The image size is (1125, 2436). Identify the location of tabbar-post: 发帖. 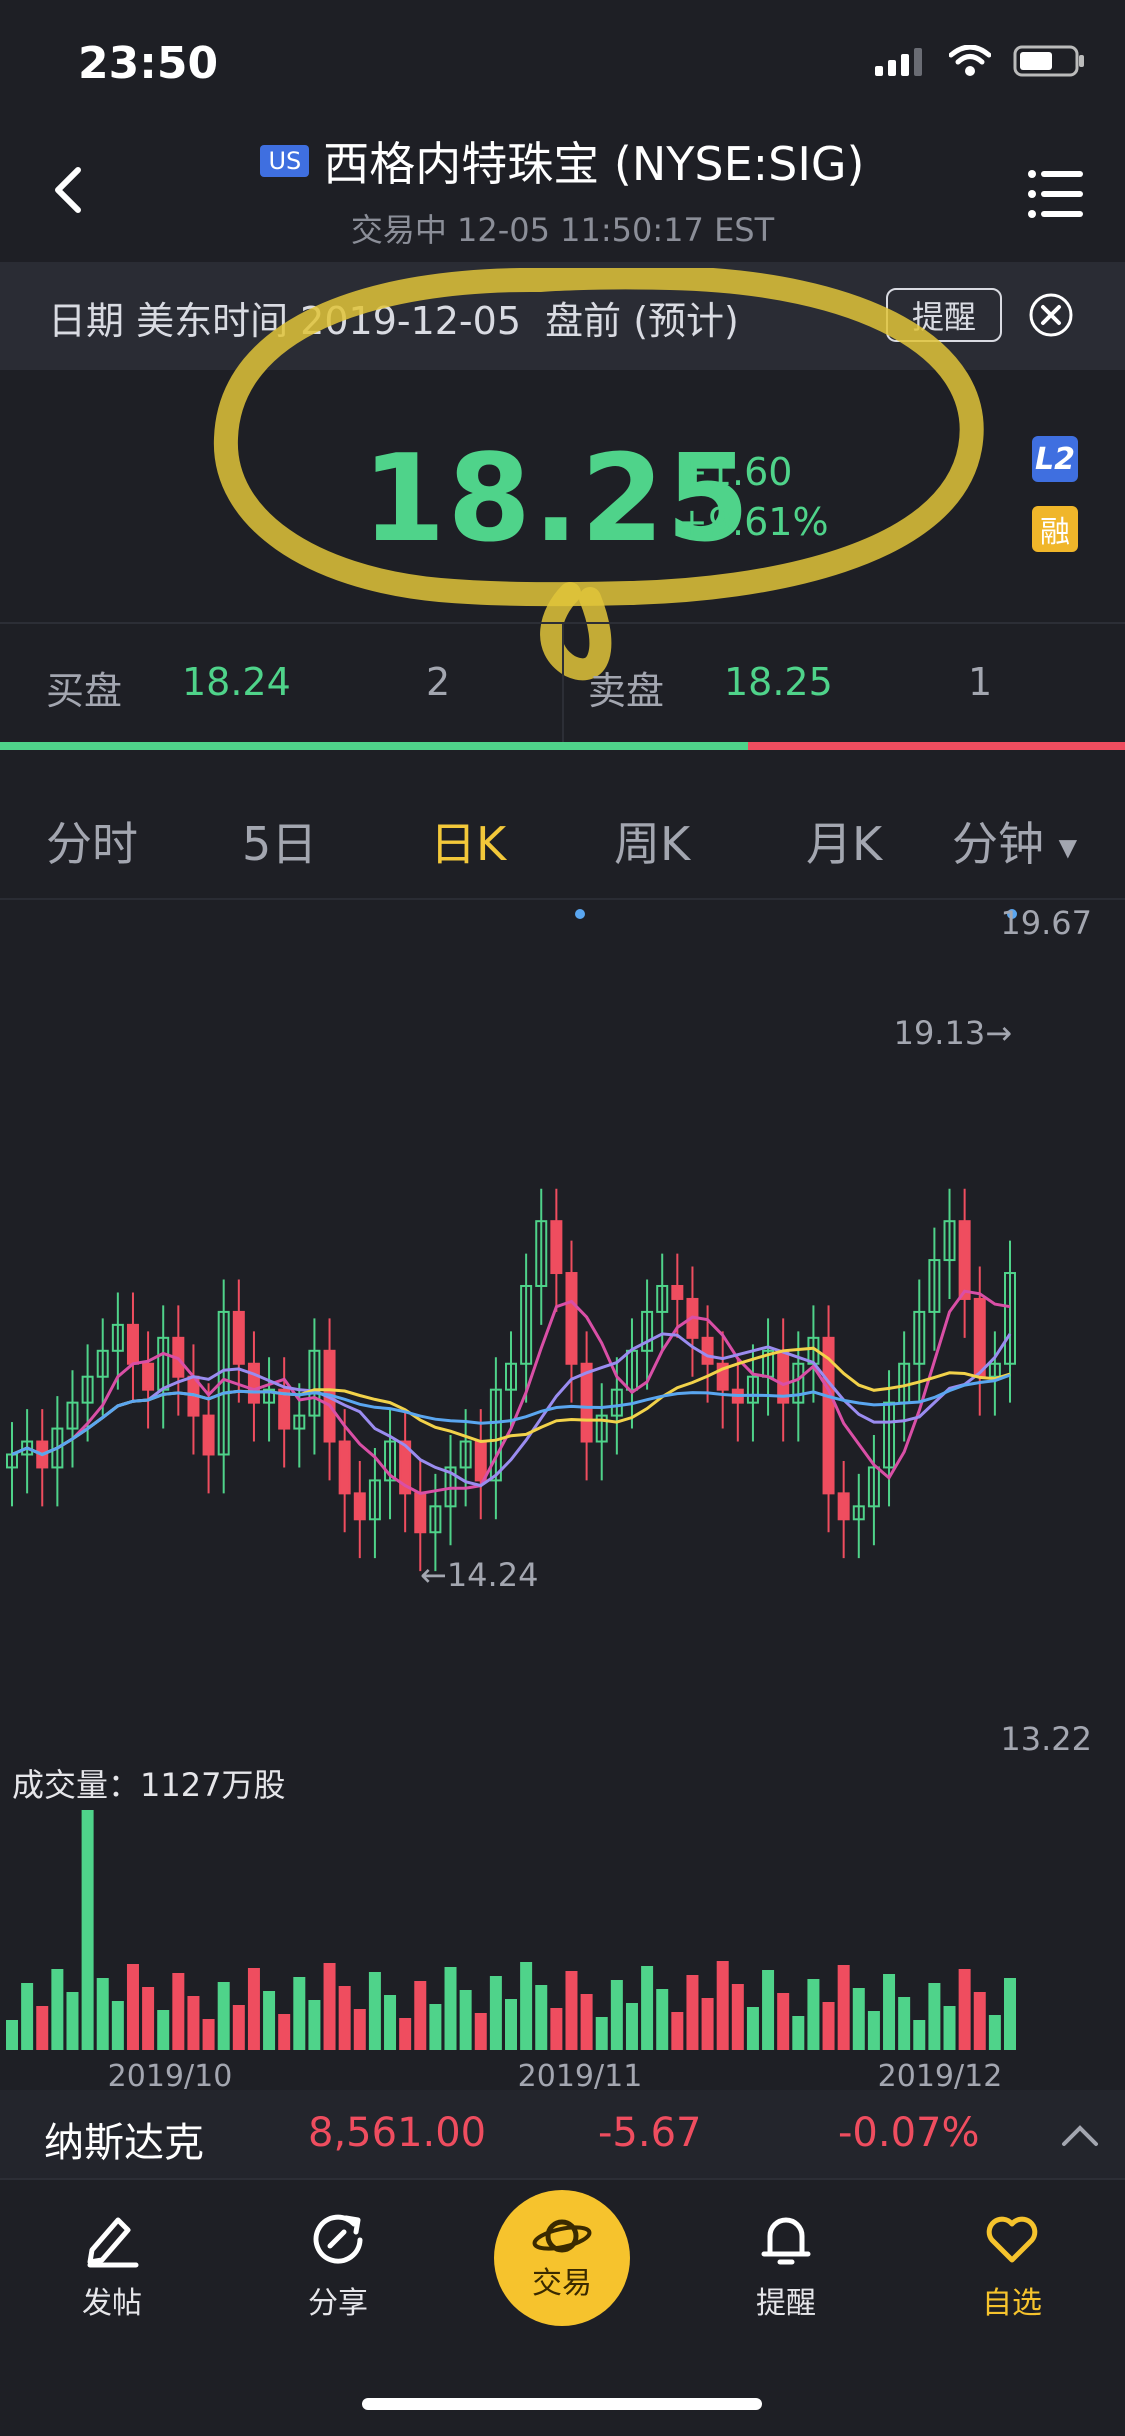
(112, 2266).